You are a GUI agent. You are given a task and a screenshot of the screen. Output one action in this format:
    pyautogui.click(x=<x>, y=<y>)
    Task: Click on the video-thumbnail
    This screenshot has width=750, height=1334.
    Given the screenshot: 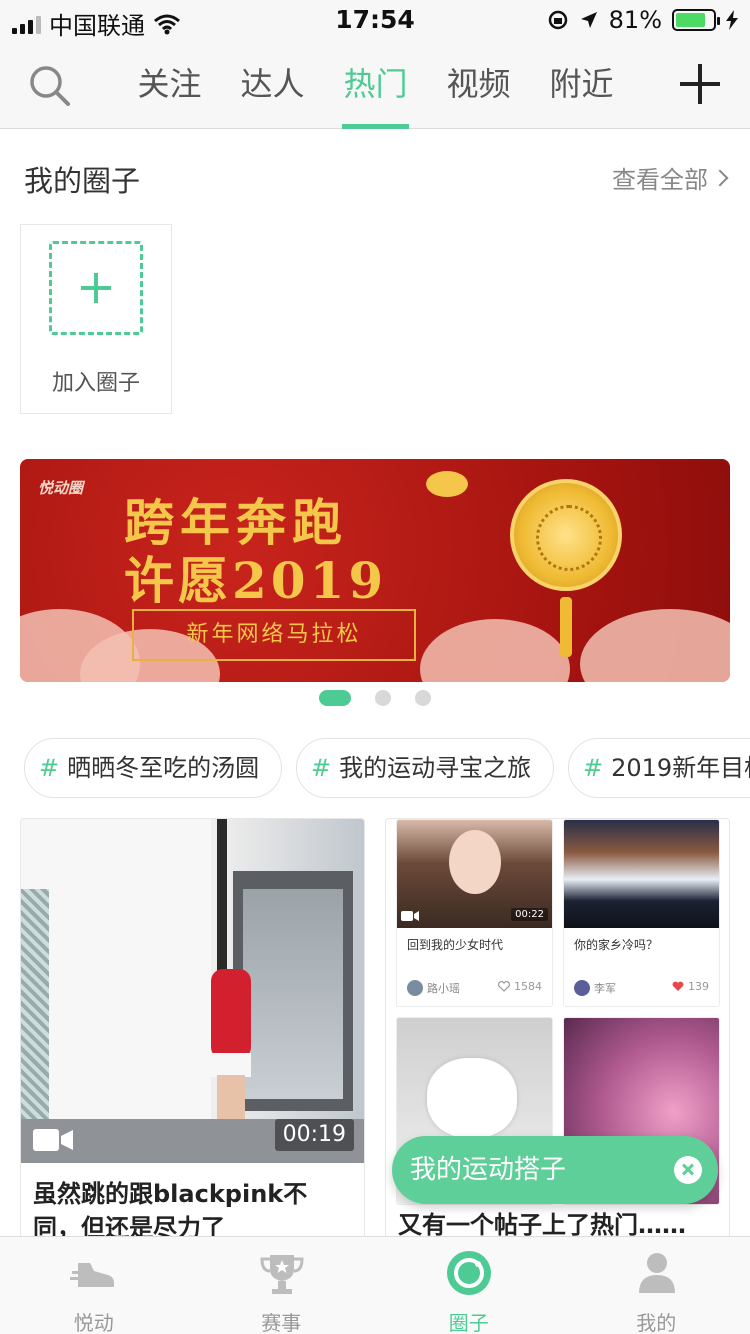 What is the action you would take?
    pyautogui.click(x=192, y=991)
    